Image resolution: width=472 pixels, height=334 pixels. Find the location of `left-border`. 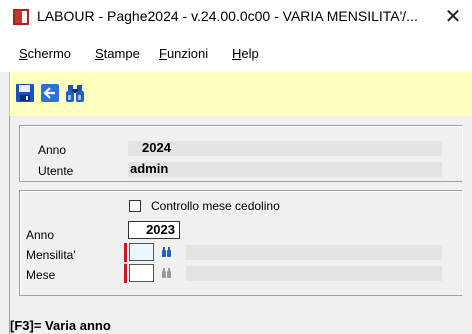

left-border is located at coordinates (9, 225).